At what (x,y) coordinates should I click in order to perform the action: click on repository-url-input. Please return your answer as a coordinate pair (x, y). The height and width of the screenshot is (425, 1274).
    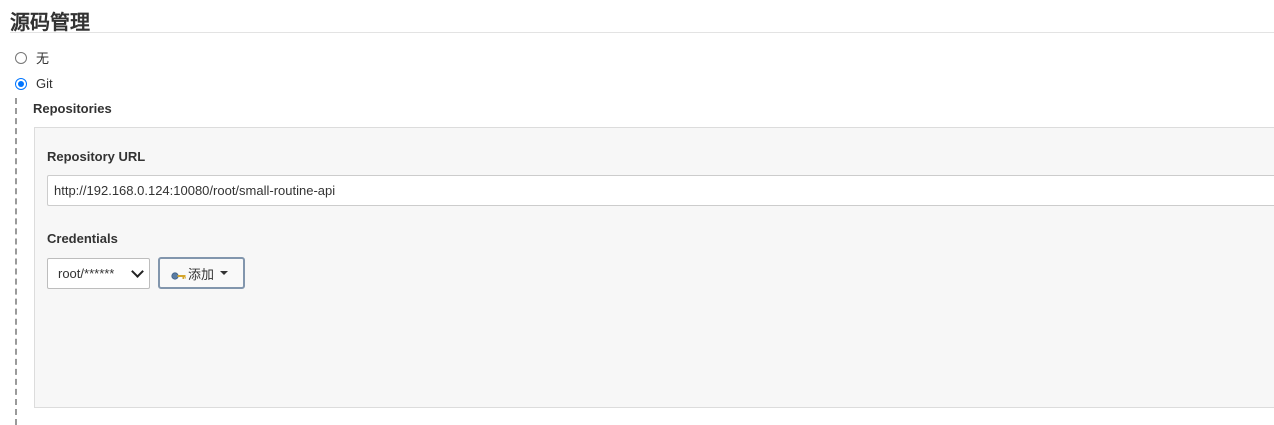
    Looking at the image, I should click on (660, 190).